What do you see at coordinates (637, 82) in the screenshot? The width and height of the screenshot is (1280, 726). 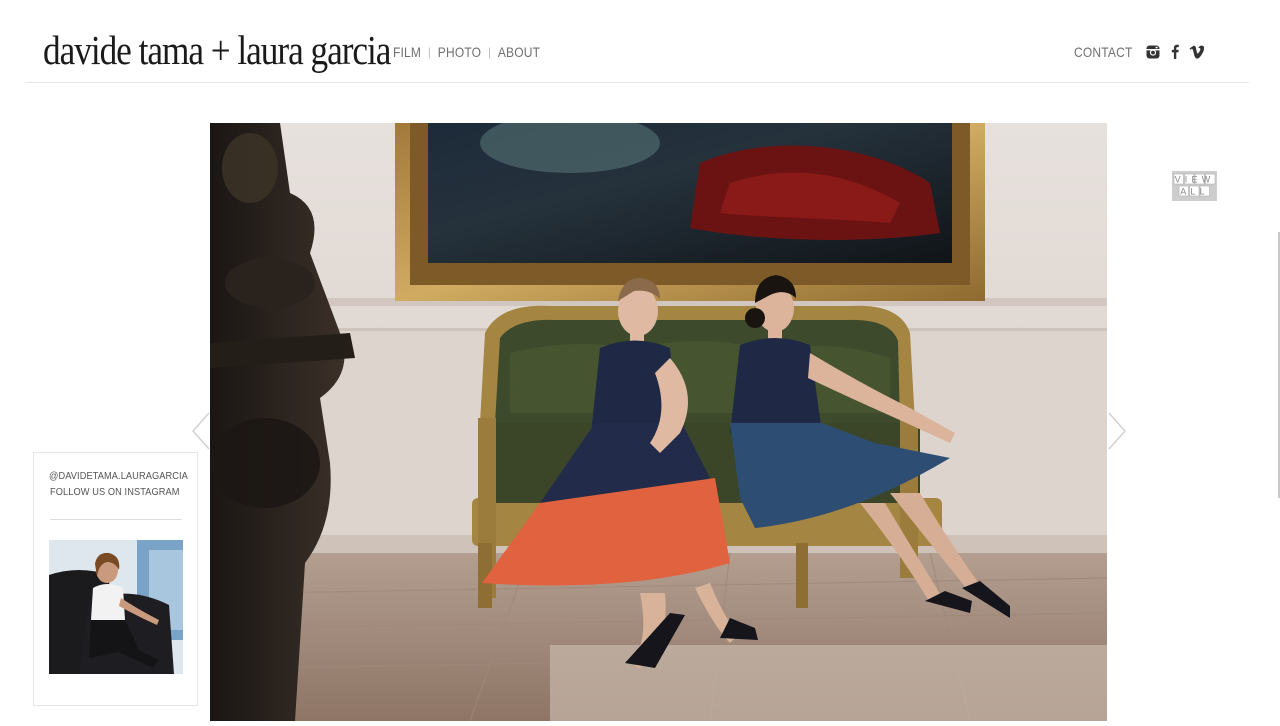 I see `header-divider` at bounding box center [637, 82].